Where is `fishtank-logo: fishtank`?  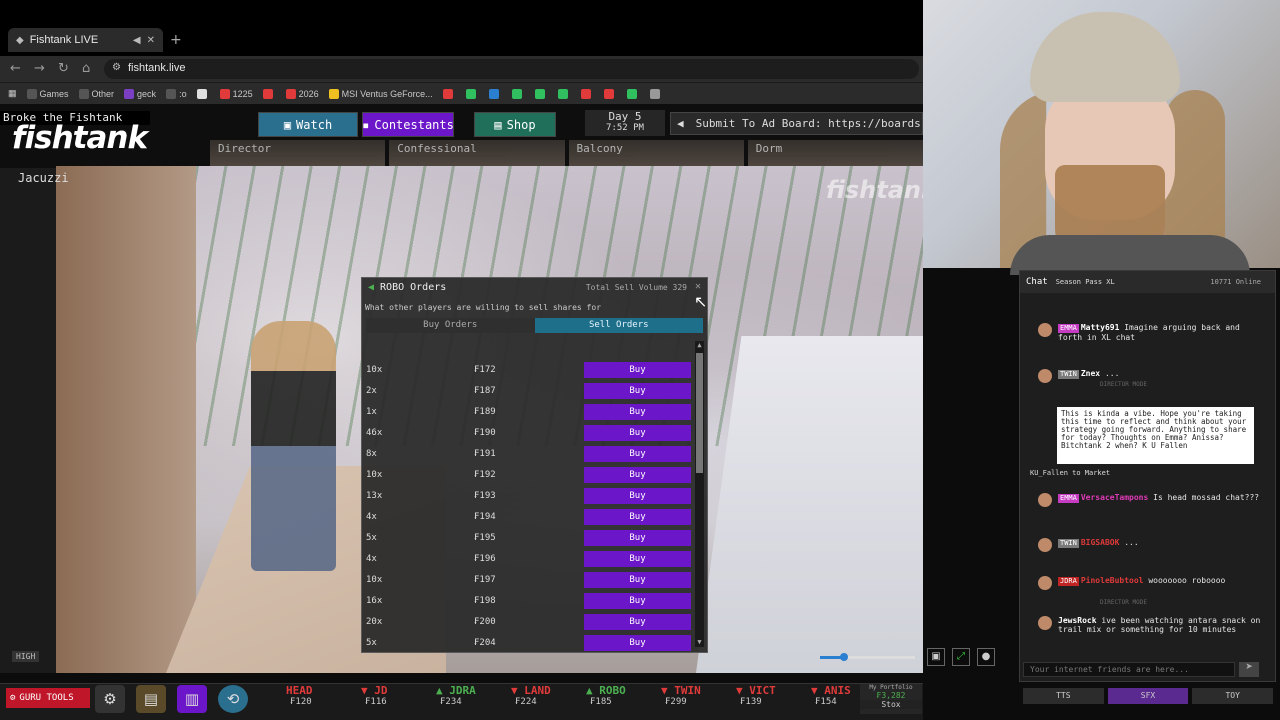
fishtank-logo: fishtank is located at coordinates (80, 138).